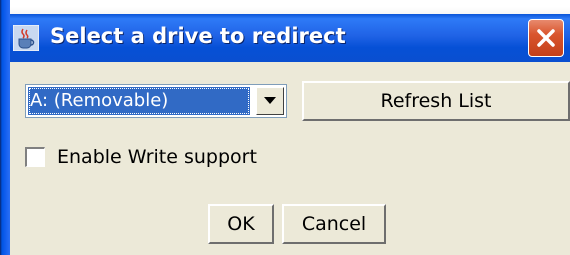 Image resolution: width=570 pixels, height=255 pixels. I want to click on drive-select-arrow-button, so click(270, 101).